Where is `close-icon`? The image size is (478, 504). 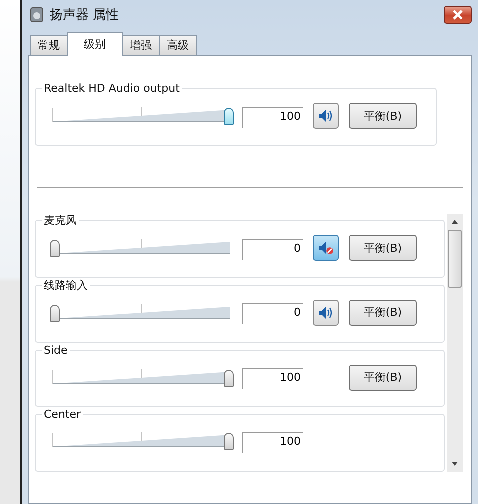
close-icon is located at coordinates (458, 15).